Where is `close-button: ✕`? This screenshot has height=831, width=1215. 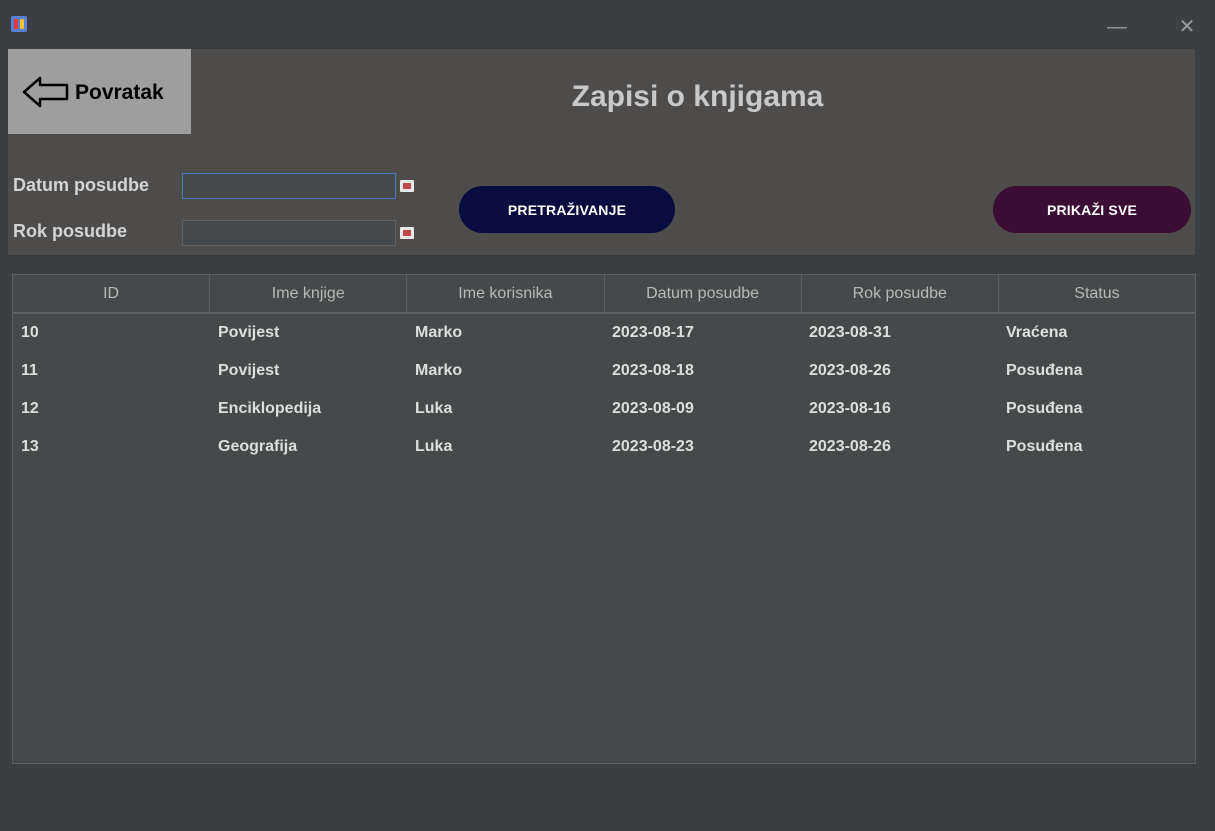 close-button: ✕ is located at coordinates (1187, 27).